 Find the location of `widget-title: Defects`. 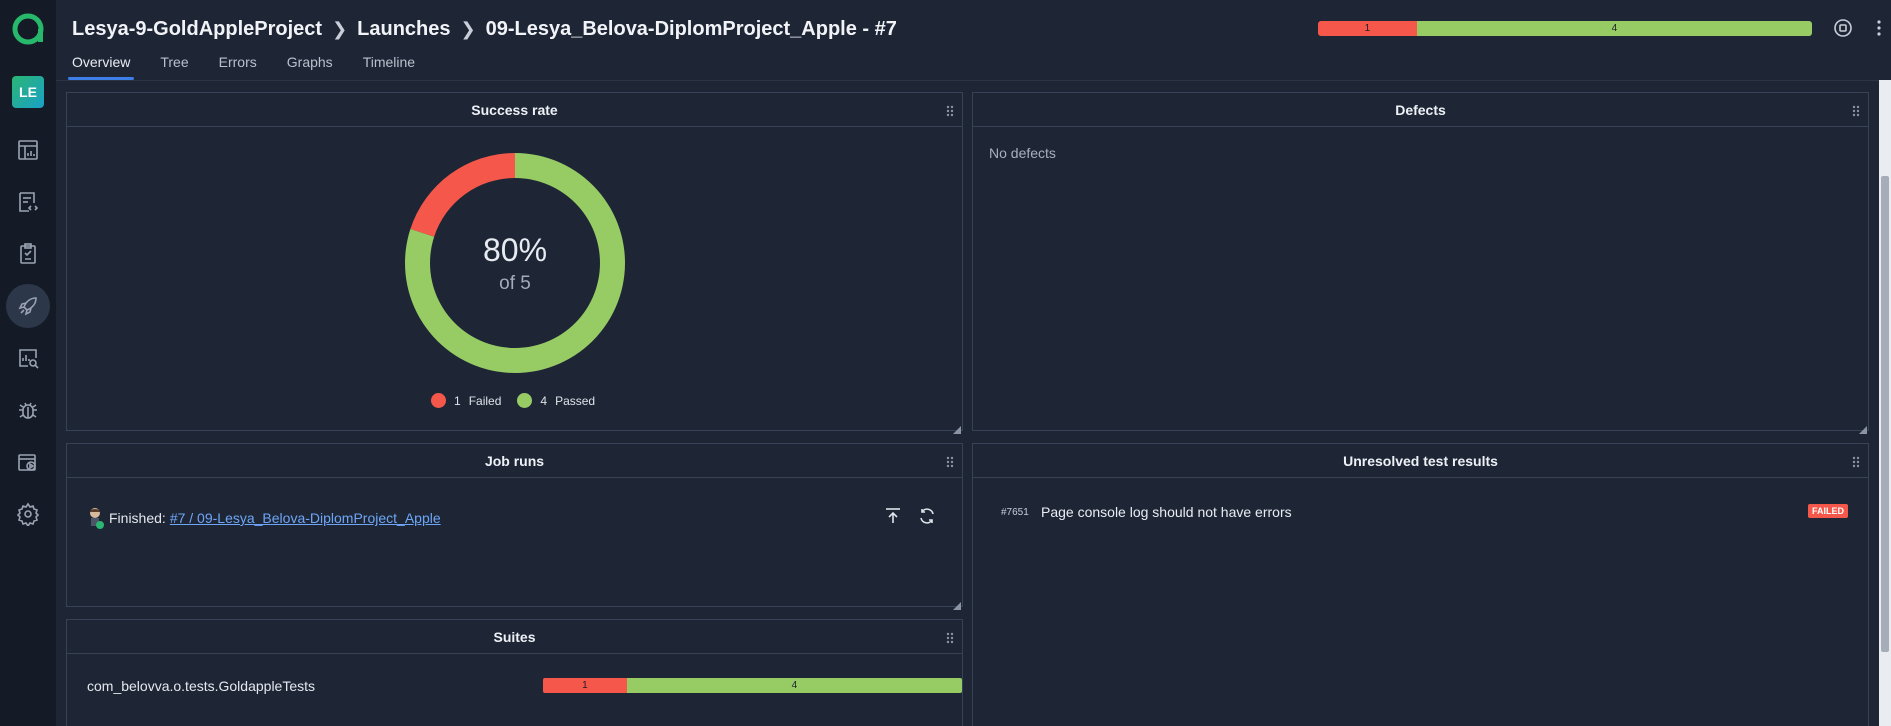

widget-title: Defects is located at coordinates (1420, 109).